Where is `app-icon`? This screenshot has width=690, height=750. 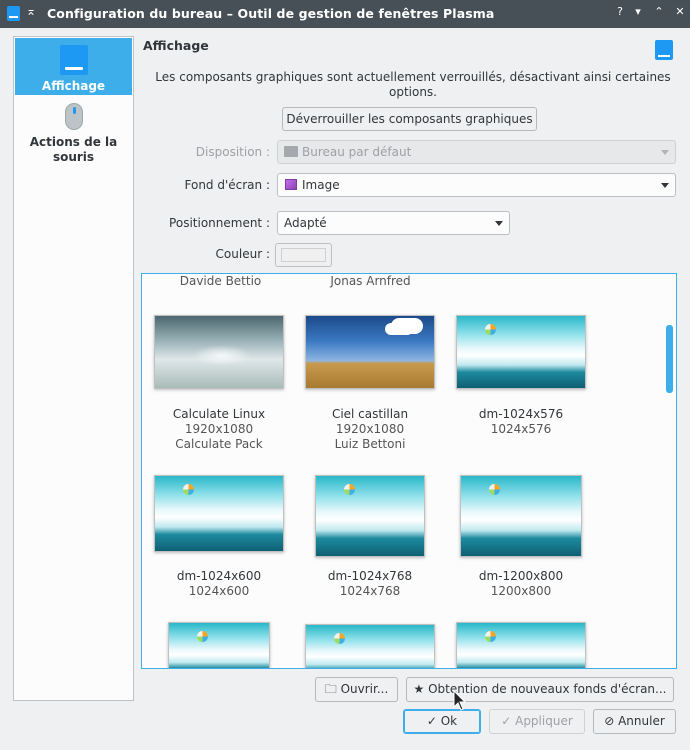 app-icon is located at coordinates (13, 13).